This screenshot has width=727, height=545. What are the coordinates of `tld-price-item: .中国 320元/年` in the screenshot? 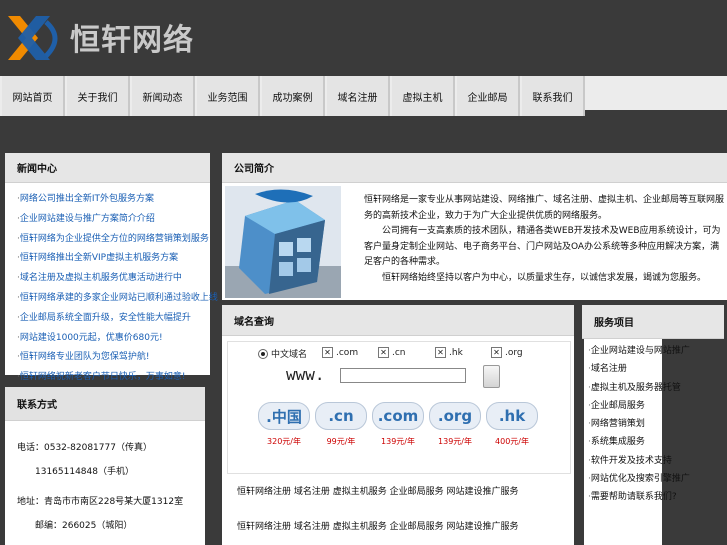 It's located at (284, 424).